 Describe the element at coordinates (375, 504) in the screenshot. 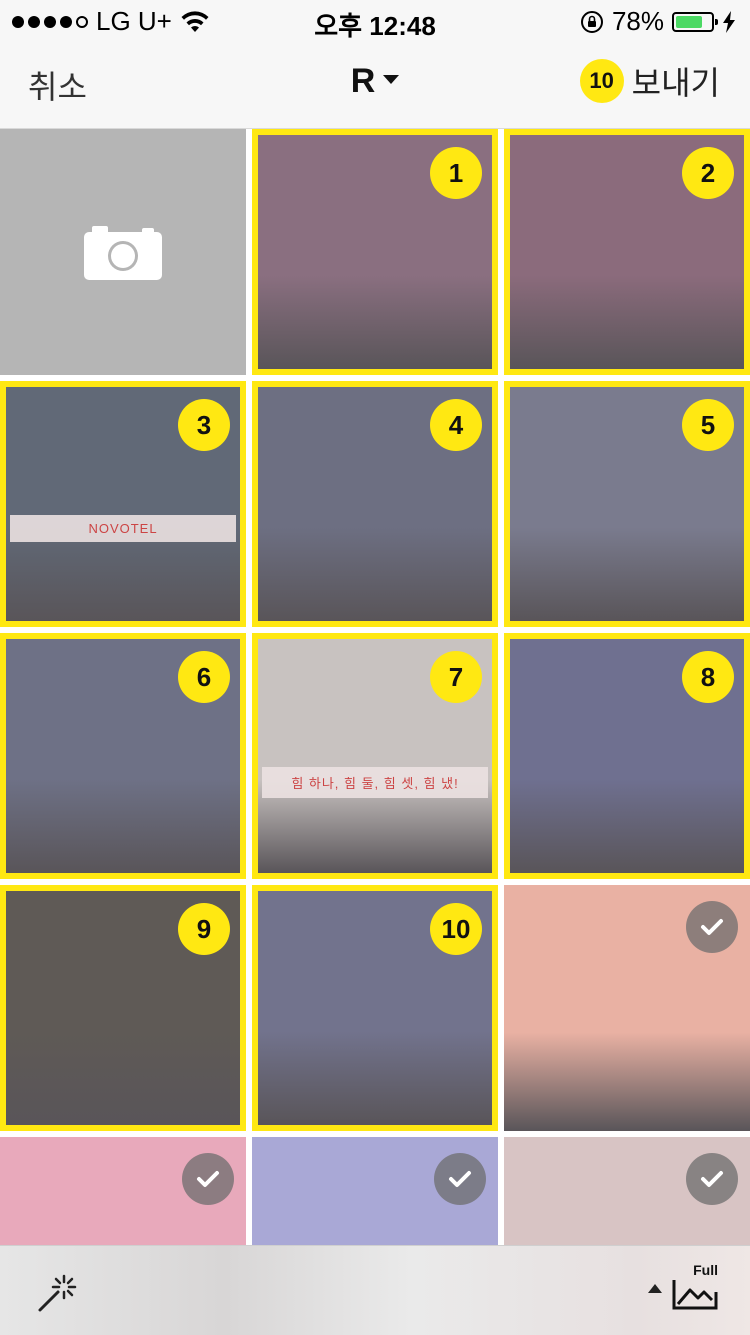

I see `photo-thumbnail: 4` at that location.